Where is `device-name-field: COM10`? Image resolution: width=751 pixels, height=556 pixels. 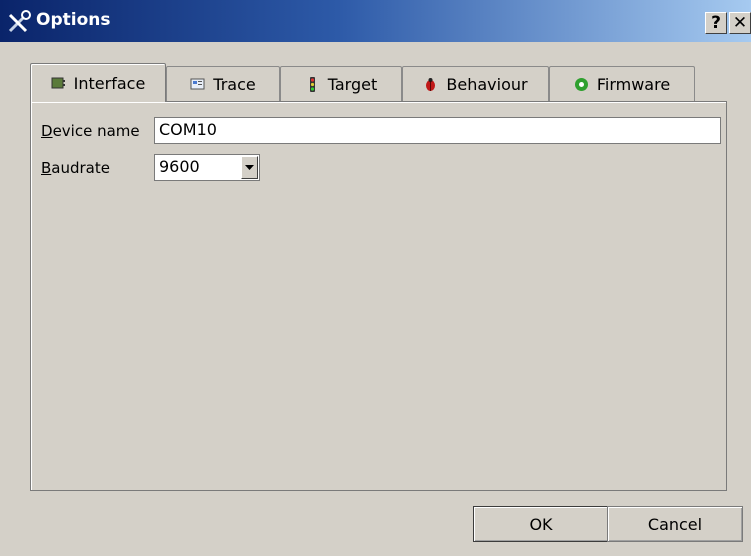 device-name-field: COM10 is located at coordinates (437, 130).